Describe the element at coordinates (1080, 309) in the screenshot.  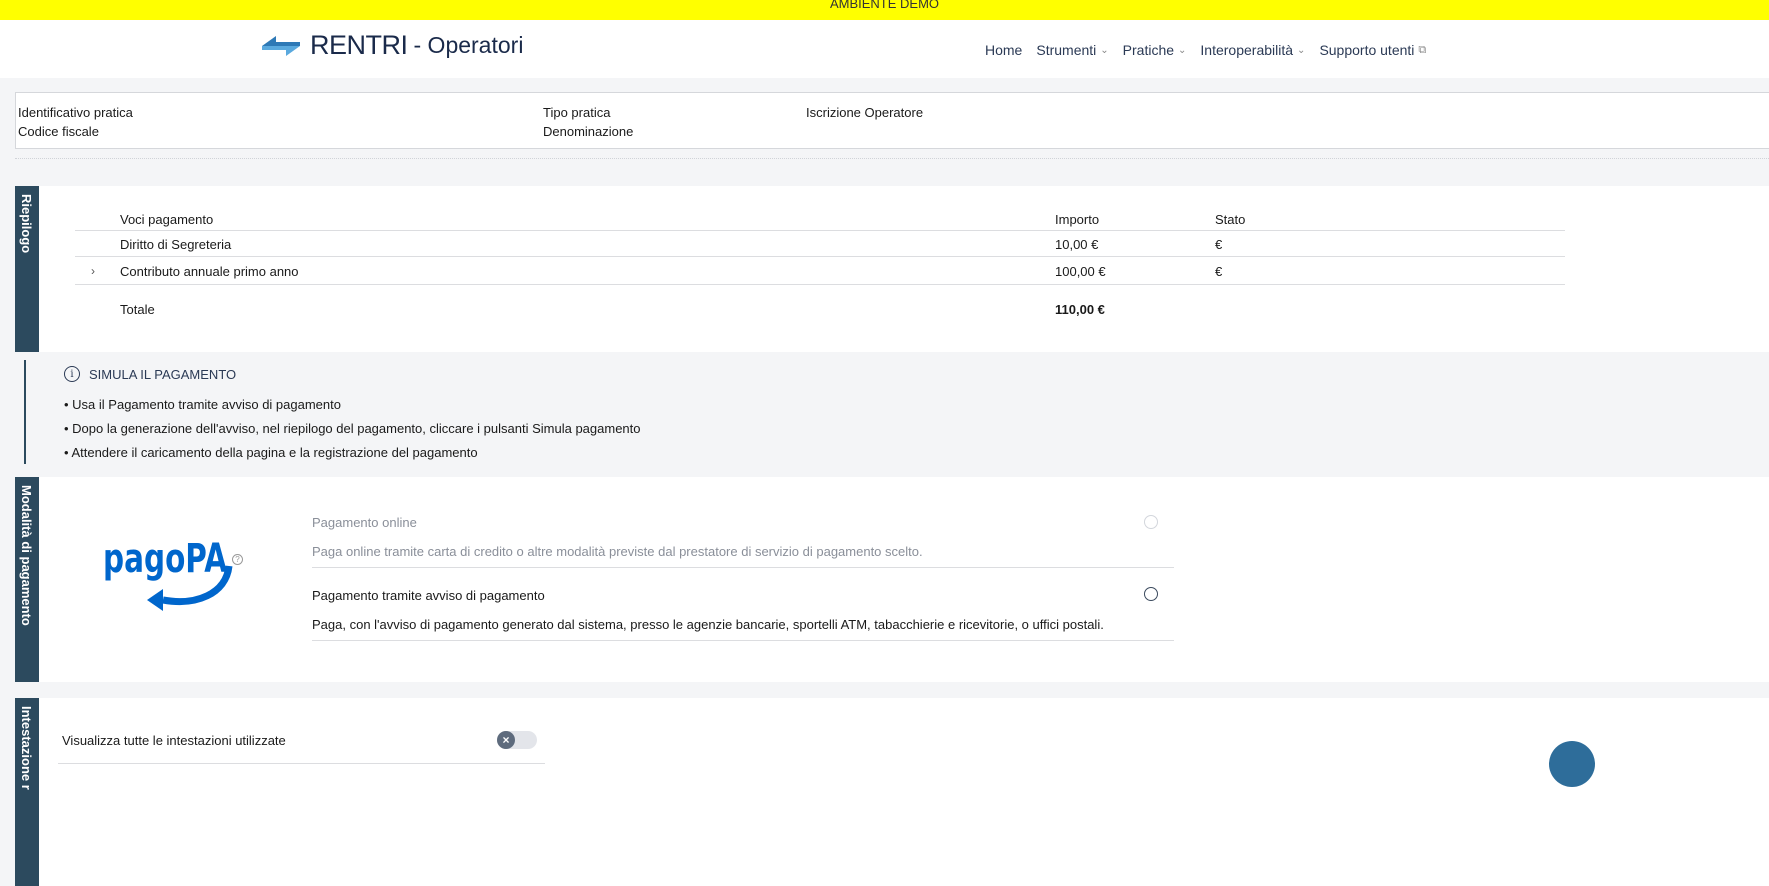
I see `total-value: 110,00 €` at that location.